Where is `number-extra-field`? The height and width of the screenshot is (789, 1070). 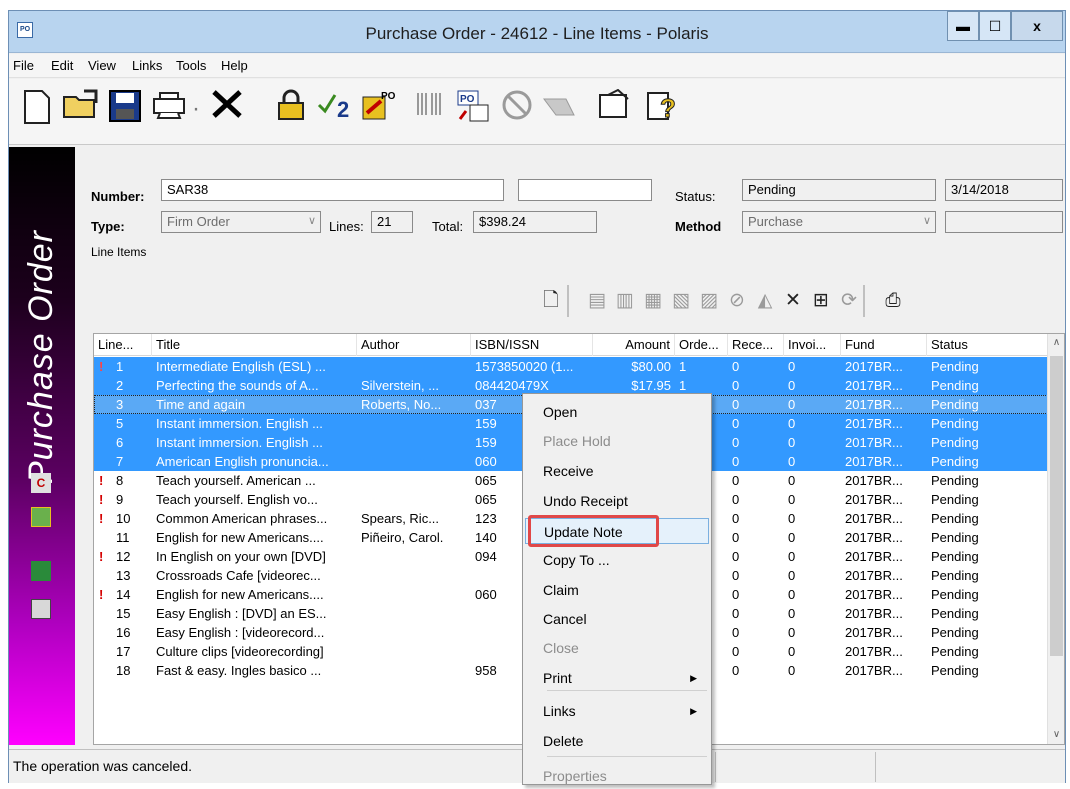
number-extra-field is located at coordinates (585, 190).